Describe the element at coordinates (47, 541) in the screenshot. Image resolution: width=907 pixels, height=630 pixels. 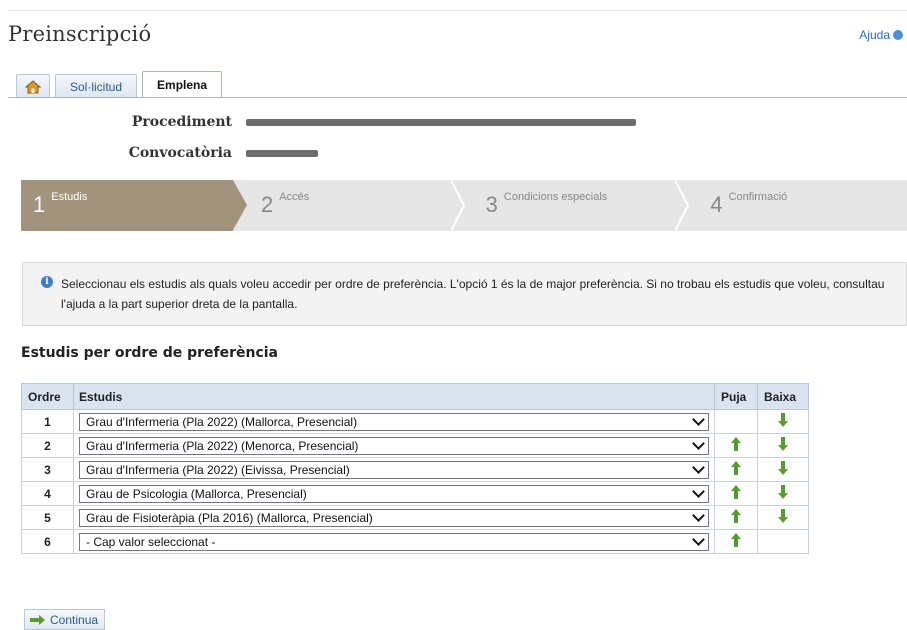
I see `row-order: 6` at that location.